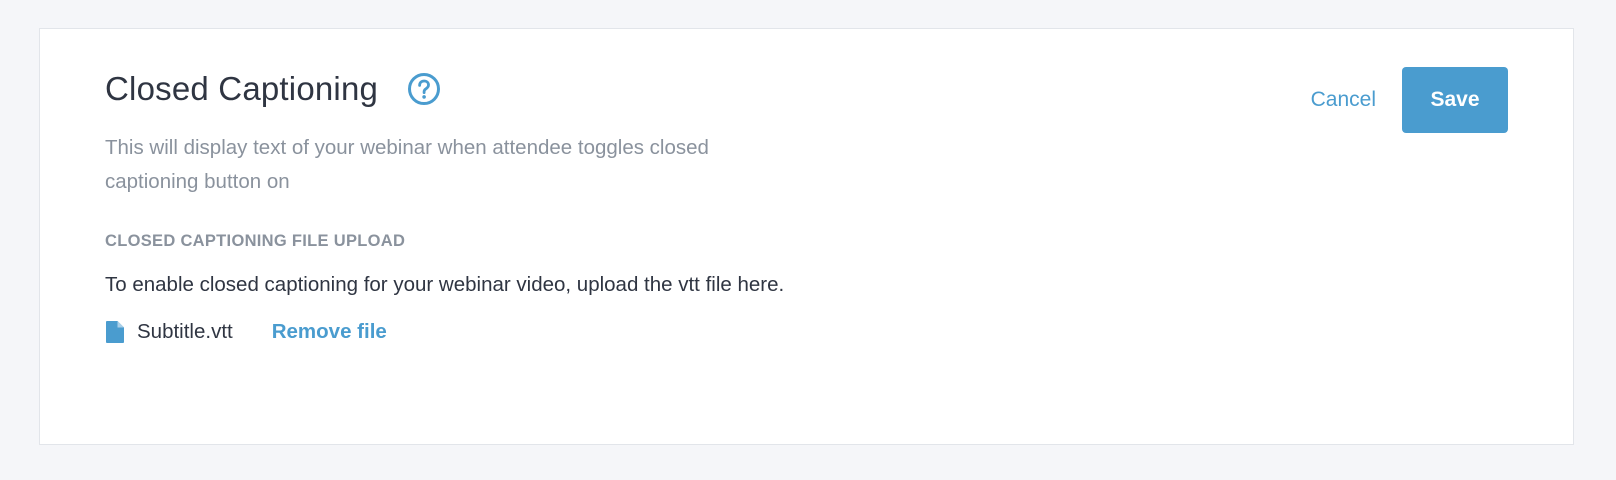  I want to click on file-name: Subtitle.vtt, so click(185, 331).